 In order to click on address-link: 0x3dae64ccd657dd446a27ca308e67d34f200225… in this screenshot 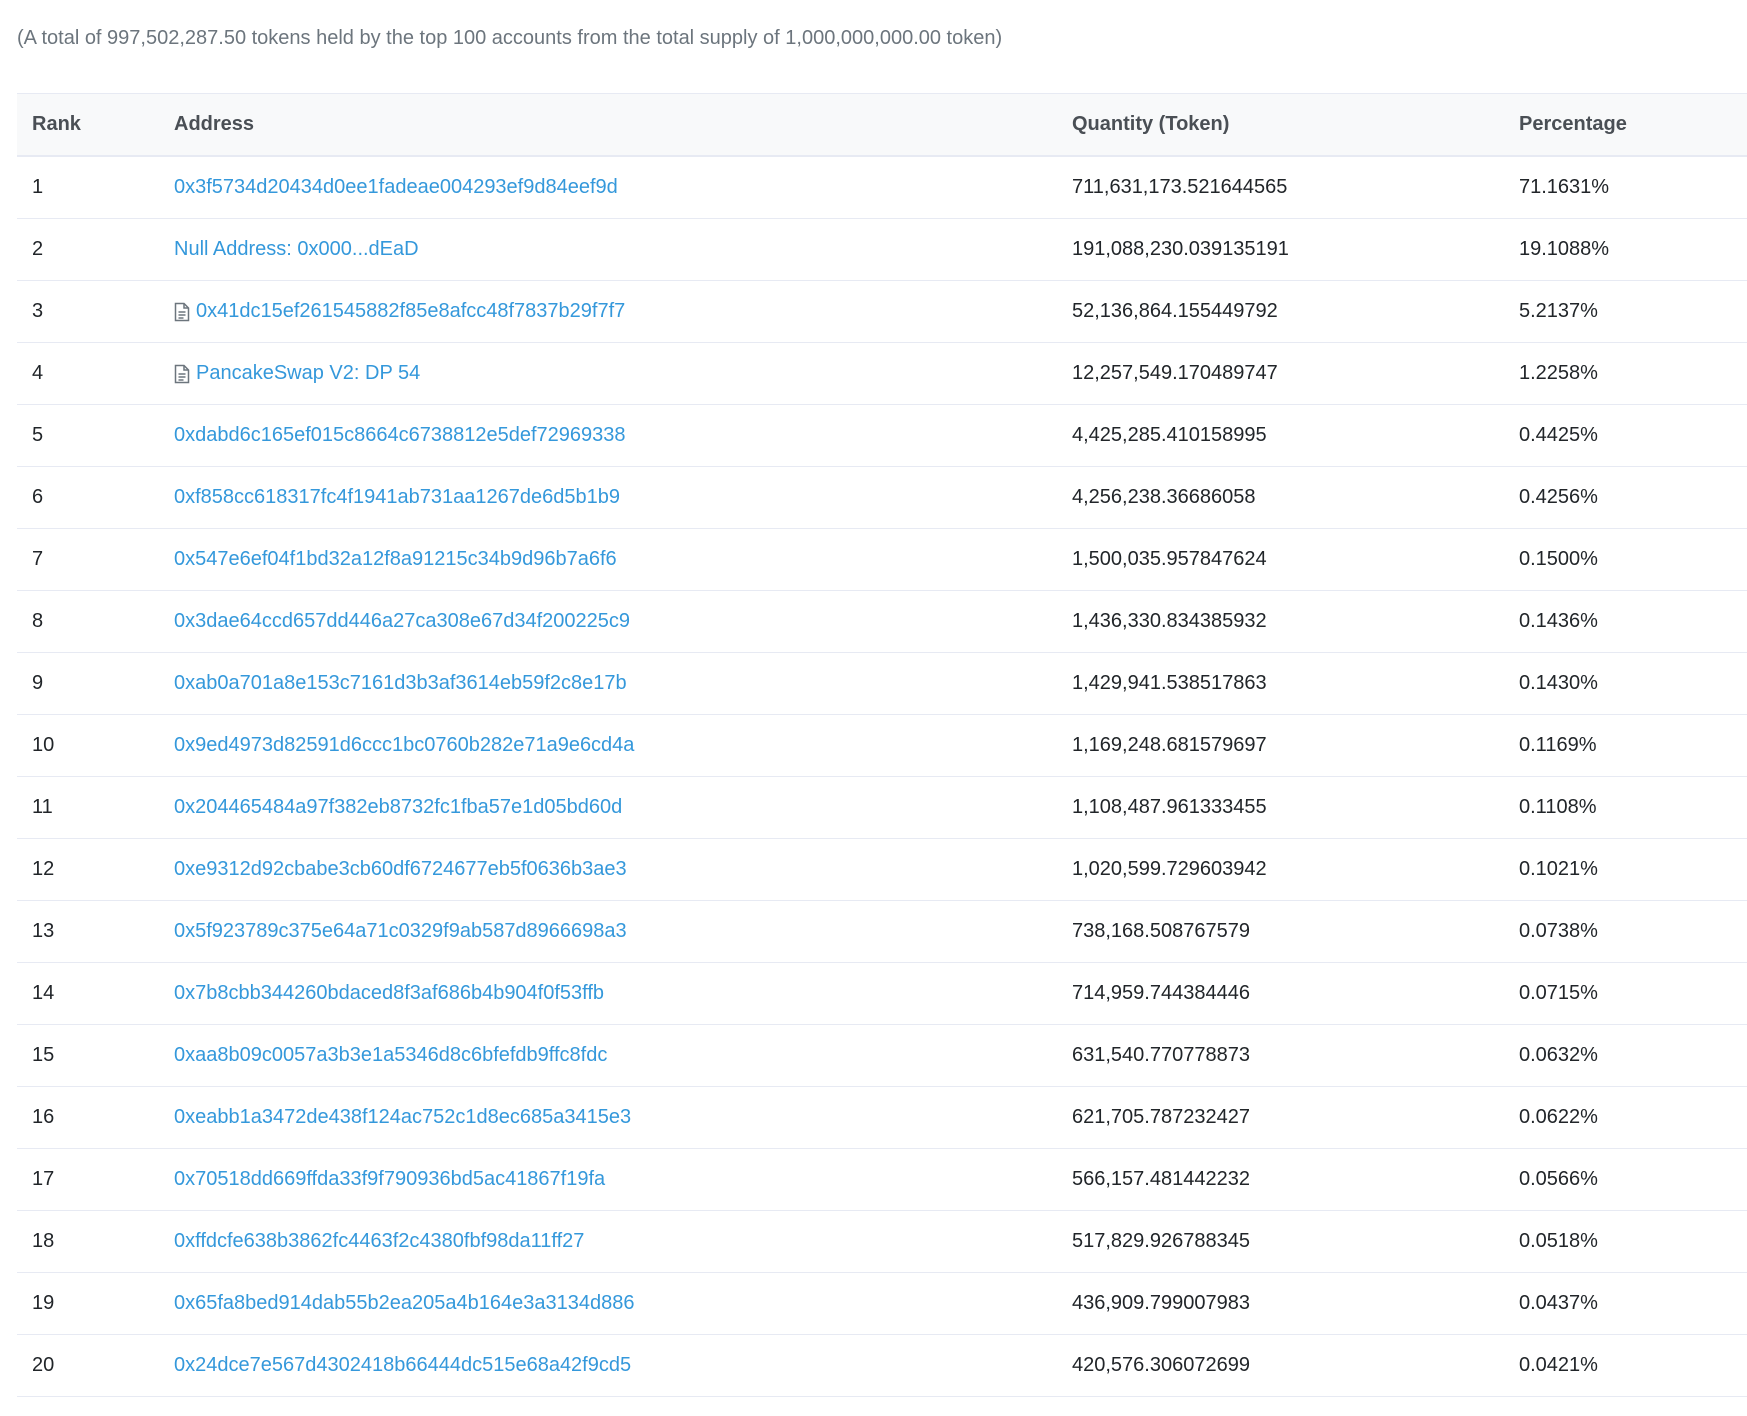, I will do `click(402, 621)`.